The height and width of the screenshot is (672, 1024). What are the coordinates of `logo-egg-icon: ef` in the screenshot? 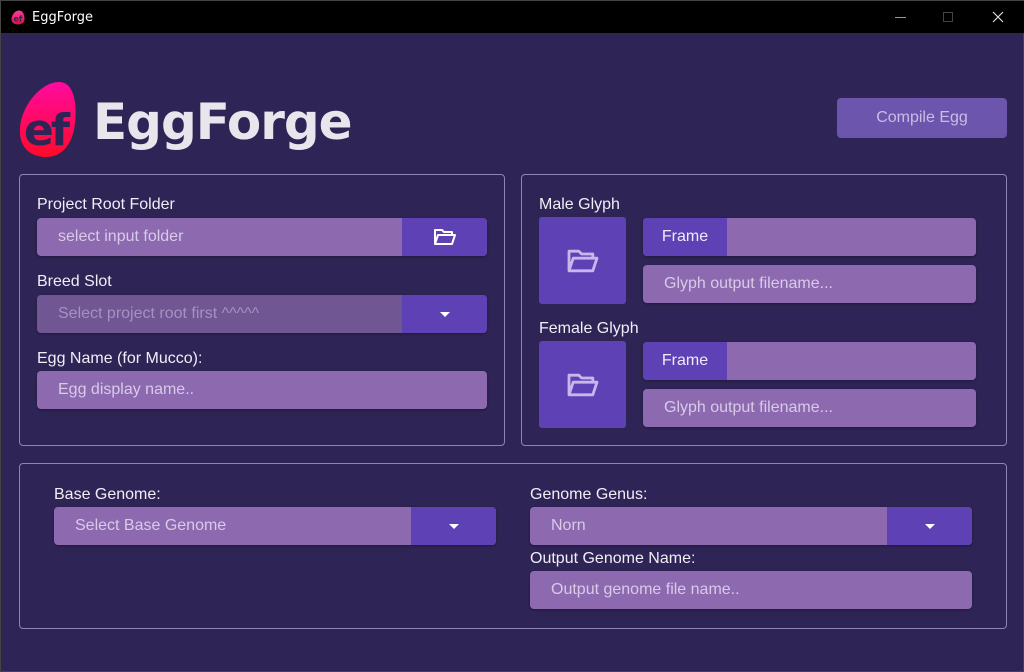 It's located at (47, 119).